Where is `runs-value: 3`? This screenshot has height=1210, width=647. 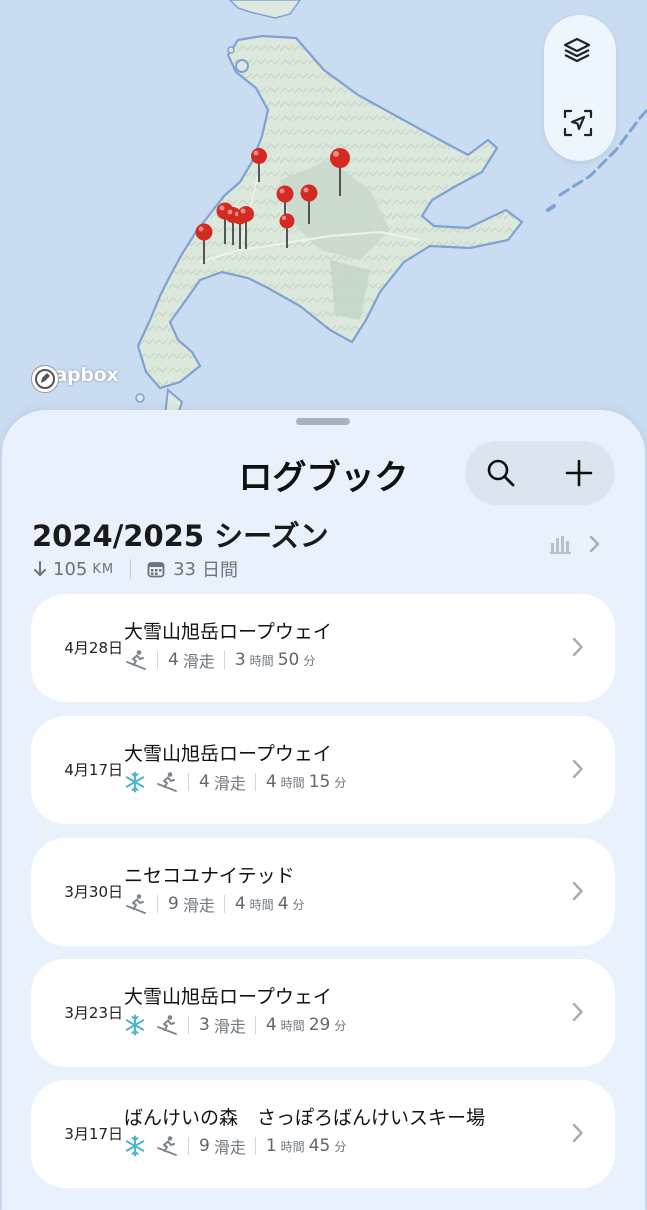 runs-value: 3 is located at coordinates (204, 1025).